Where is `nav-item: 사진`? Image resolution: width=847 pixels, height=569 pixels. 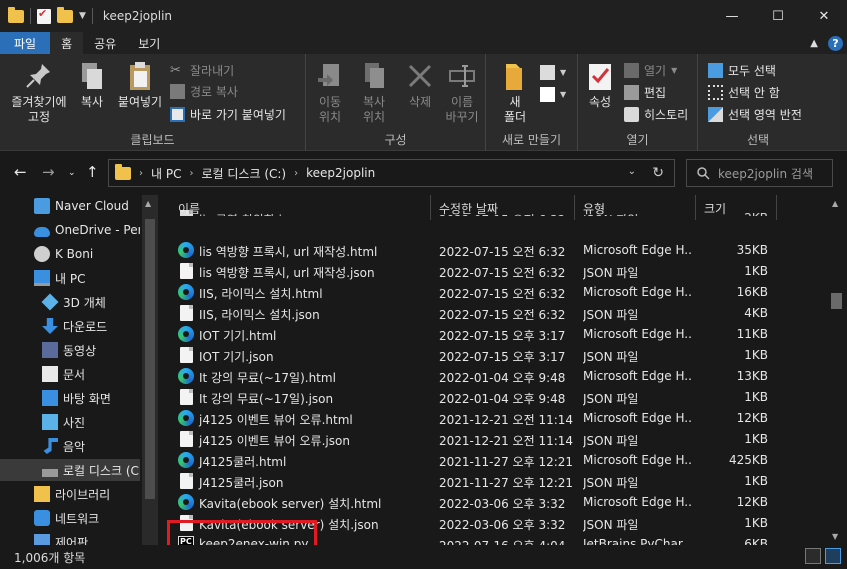
nav-item: 사진 is located at coordinates (70, 422).